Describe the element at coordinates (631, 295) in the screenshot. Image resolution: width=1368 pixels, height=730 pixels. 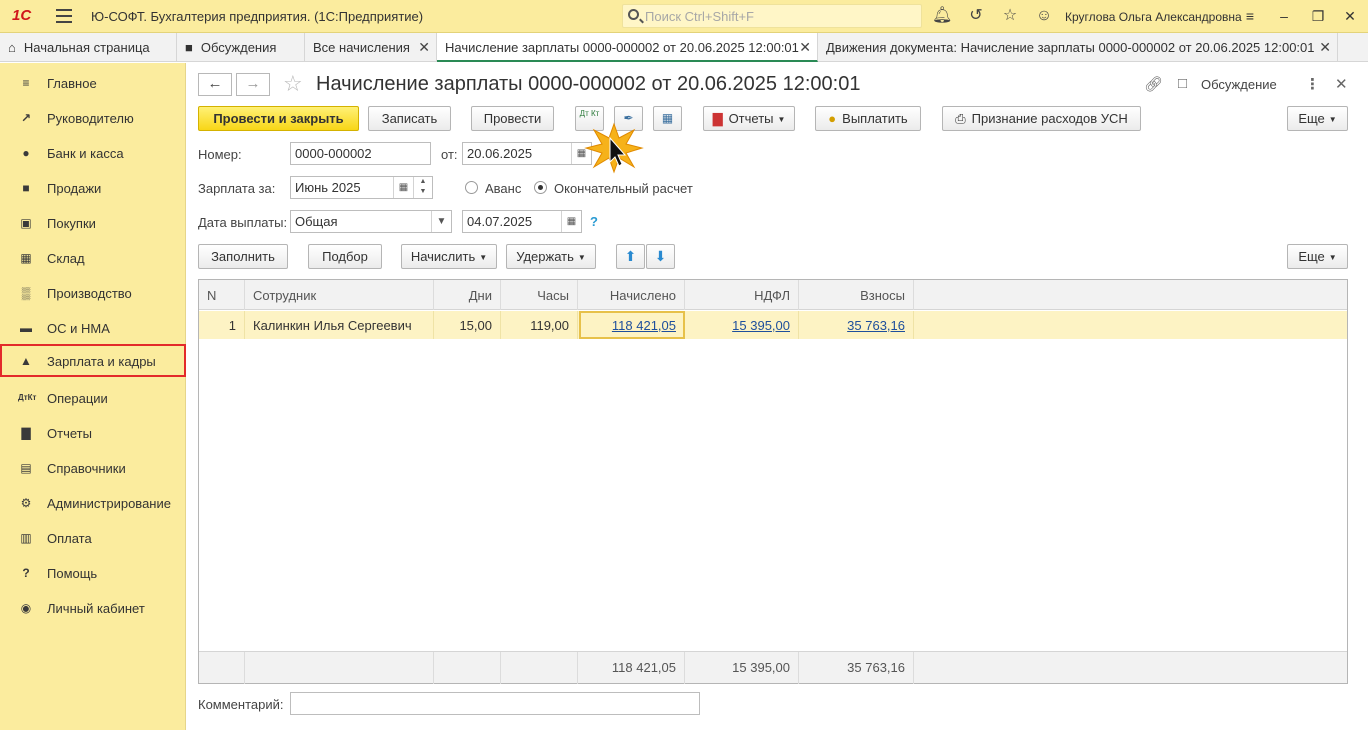
I see `column-header-accrued: Начислено` at that location.